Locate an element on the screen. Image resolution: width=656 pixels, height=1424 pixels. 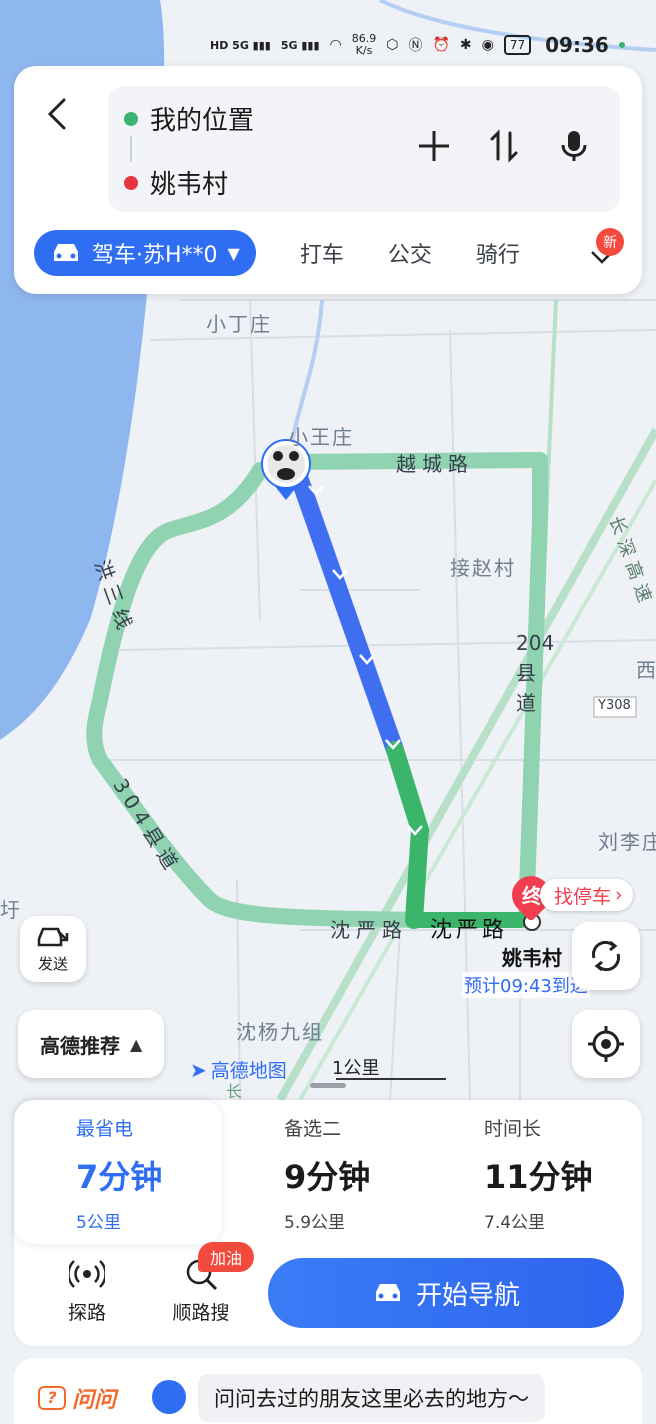
route-option-1: 最省电 7分钟 5公里 is located at coordinates (118, 1172).